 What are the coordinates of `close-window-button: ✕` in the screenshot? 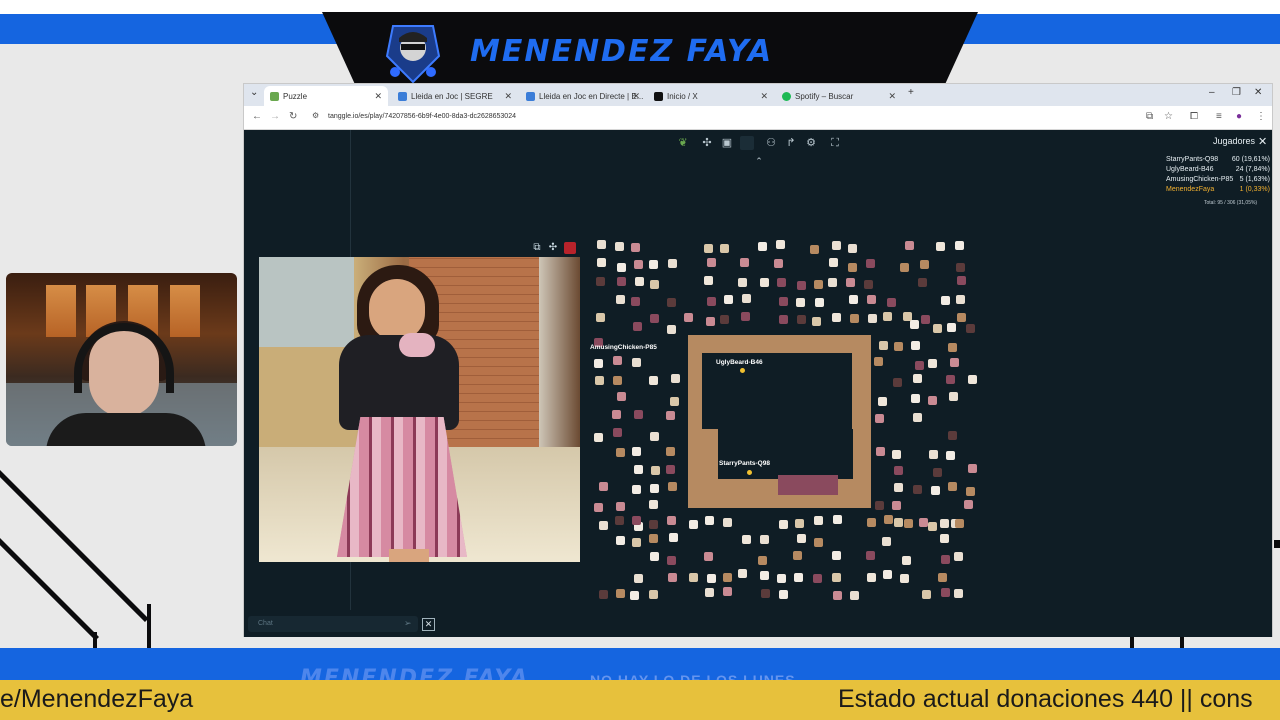 It's located at (1258, 92).